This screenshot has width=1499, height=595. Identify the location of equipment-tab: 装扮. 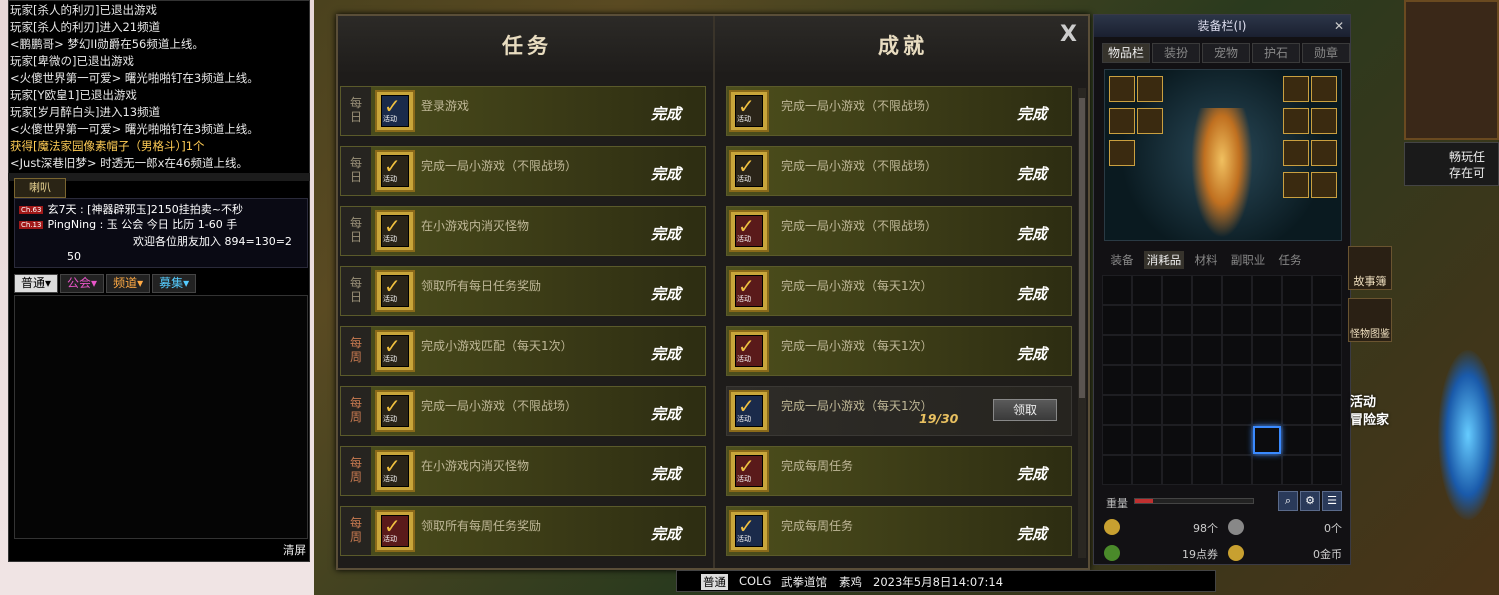
(1176, 53).